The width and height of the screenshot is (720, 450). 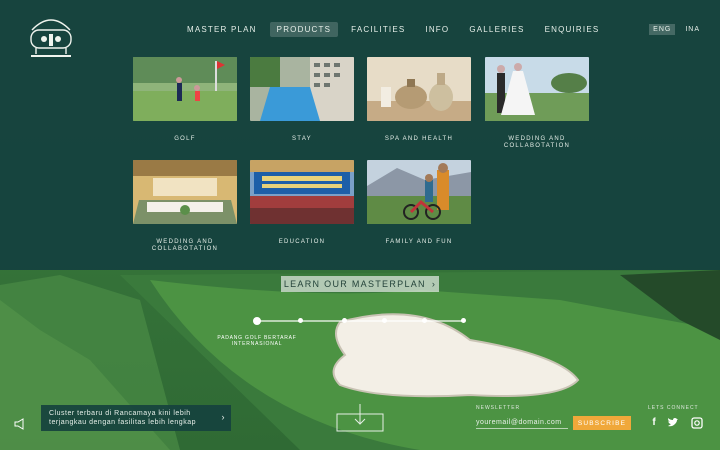 What do you see at coordinates (537, 89) in the screenshot?
I see `wedding-photo` at bounding box center [537, 89].